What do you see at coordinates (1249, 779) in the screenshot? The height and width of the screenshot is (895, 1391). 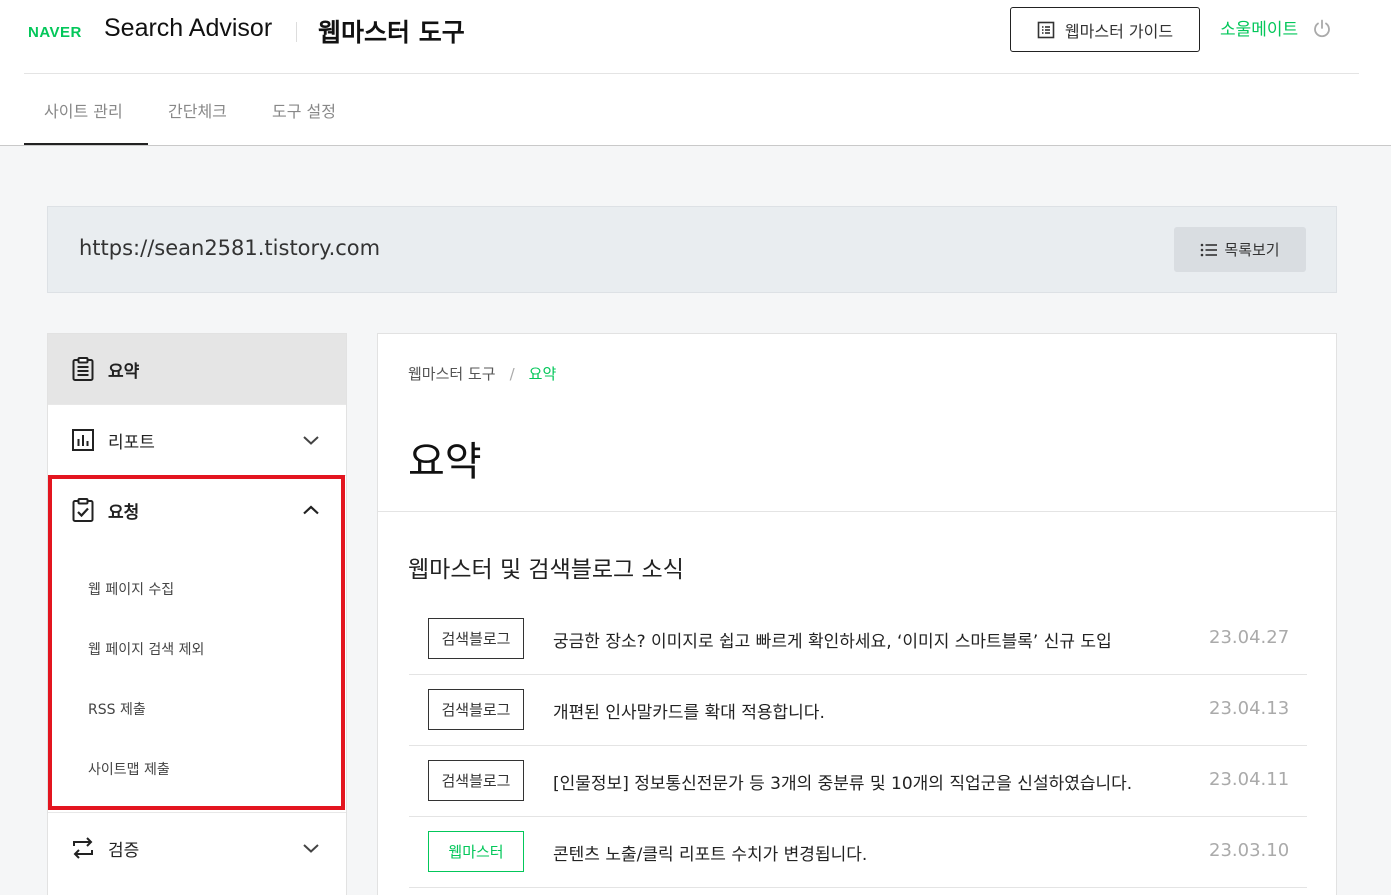 I see `news-date: 23.04.11` at bounding box center [1249, 779].